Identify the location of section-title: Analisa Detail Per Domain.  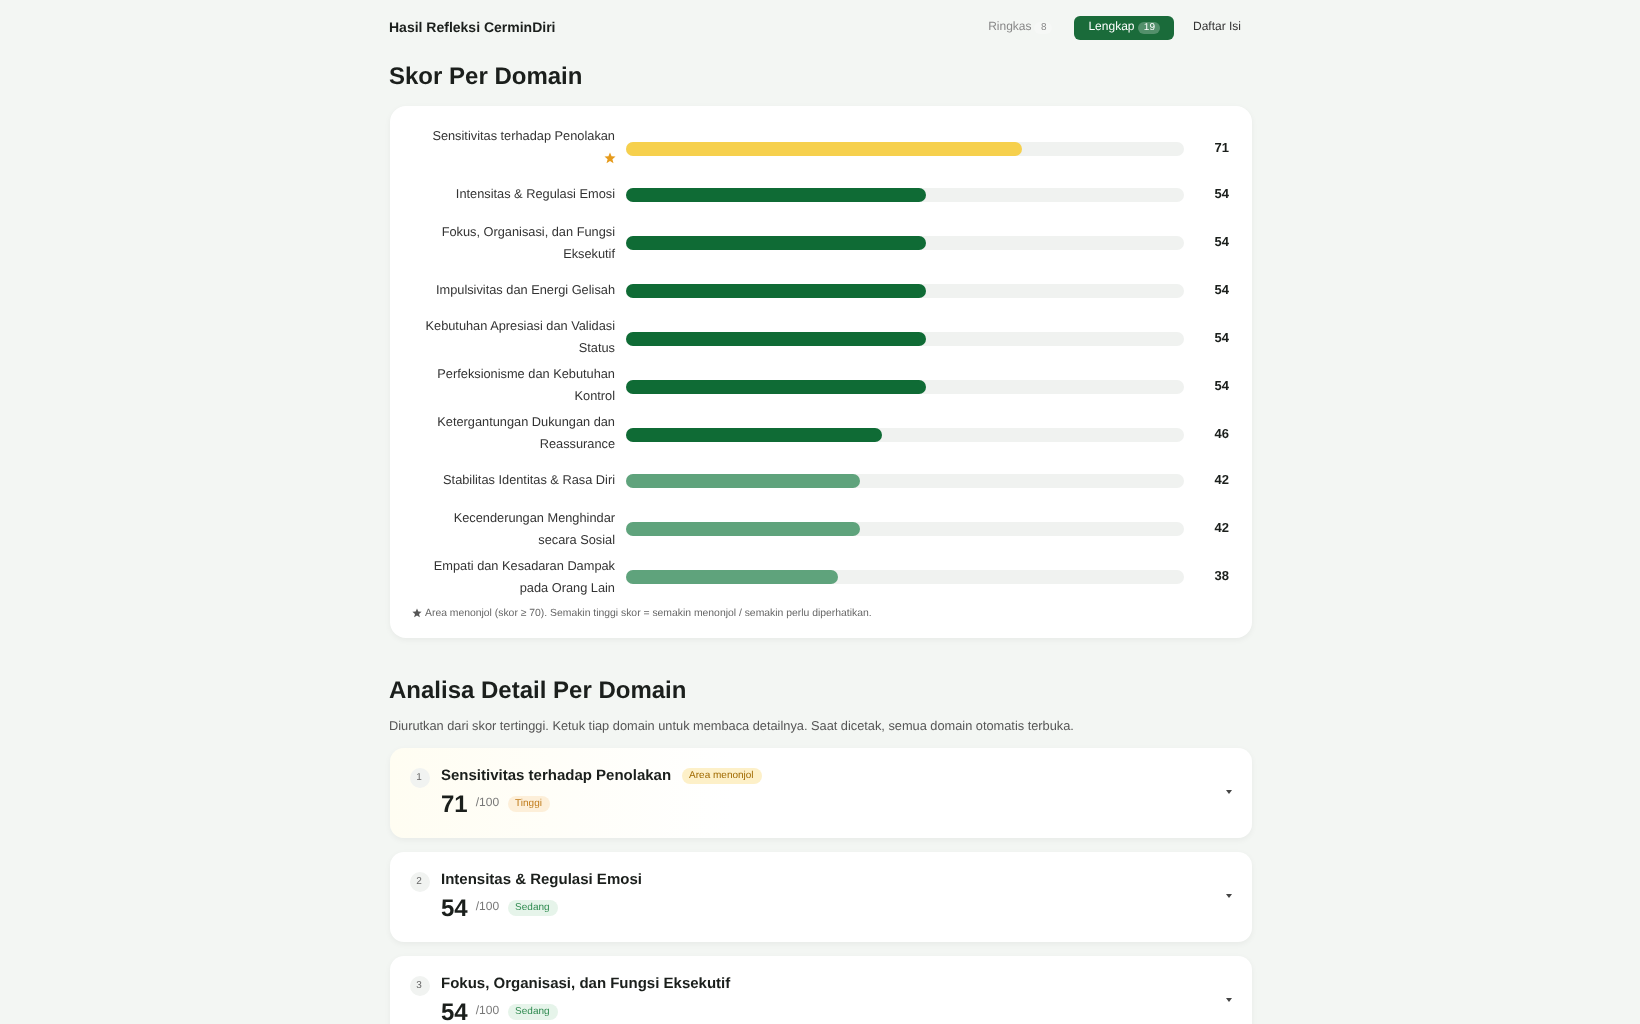
(539, 690).